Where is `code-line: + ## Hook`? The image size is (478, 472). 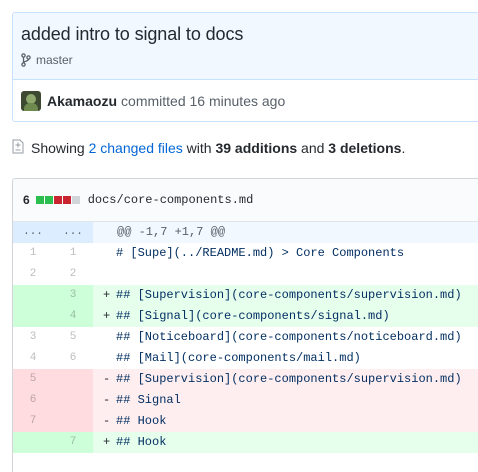
code-line: + ## Hook is located at coordinates (285, 442).